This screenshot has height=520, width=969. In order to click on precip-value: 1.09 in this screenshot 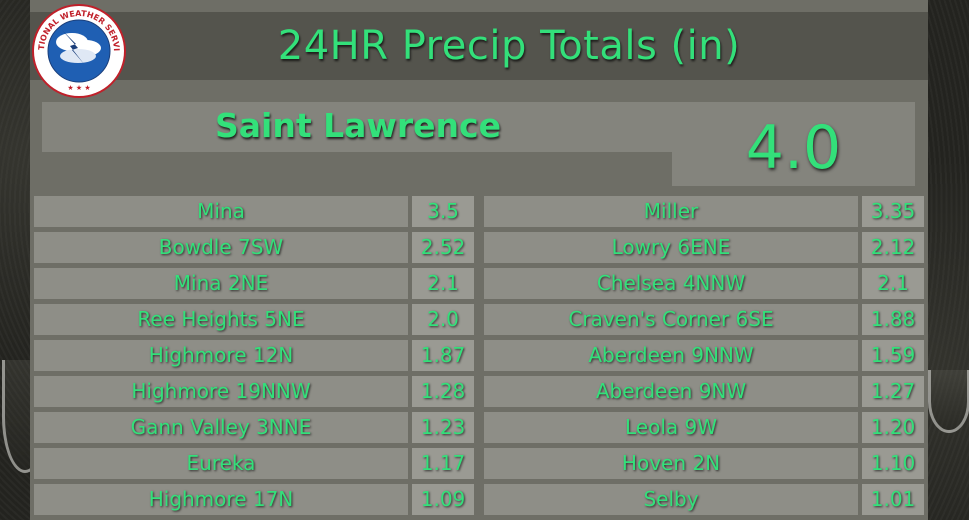, I will do `click(443, 499)`.